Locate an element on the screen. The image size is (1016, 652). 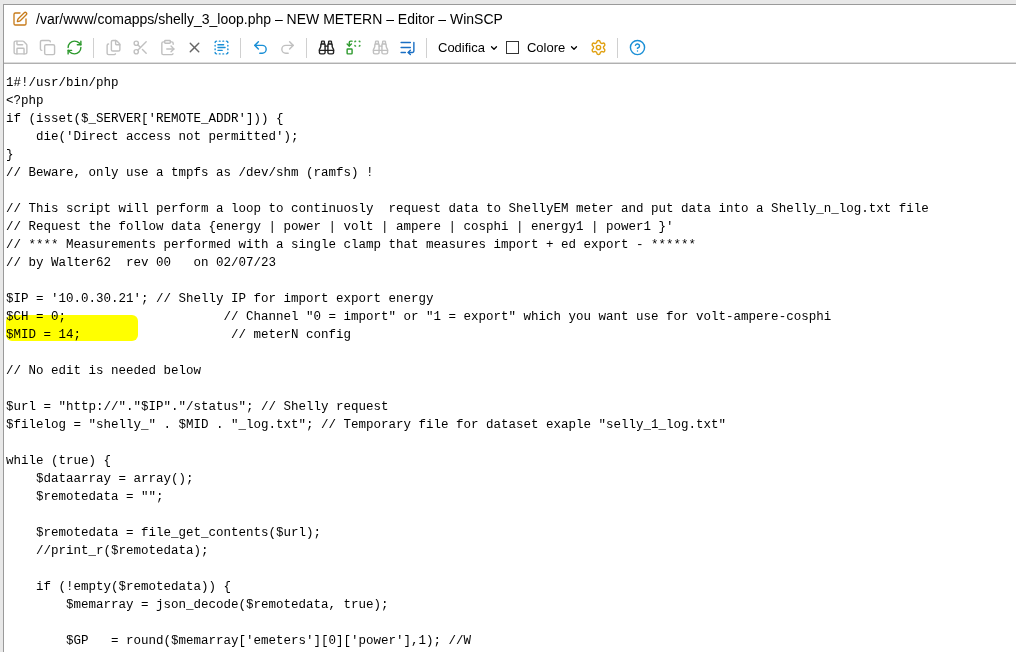
code-line: $dataarray = array(); is located at coordinates (114, 479).